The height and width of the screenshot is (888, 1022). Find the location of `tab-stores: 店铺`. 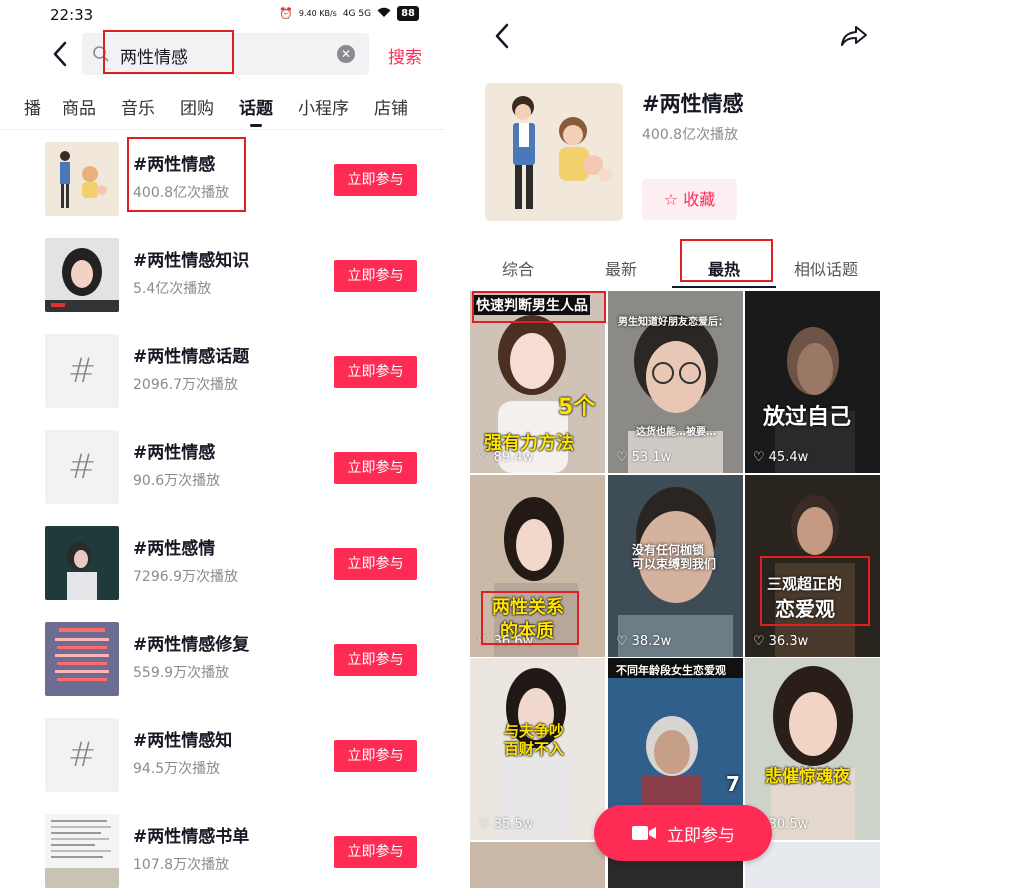

tab-stores: 店铺 is located at coordinates (391, 106).